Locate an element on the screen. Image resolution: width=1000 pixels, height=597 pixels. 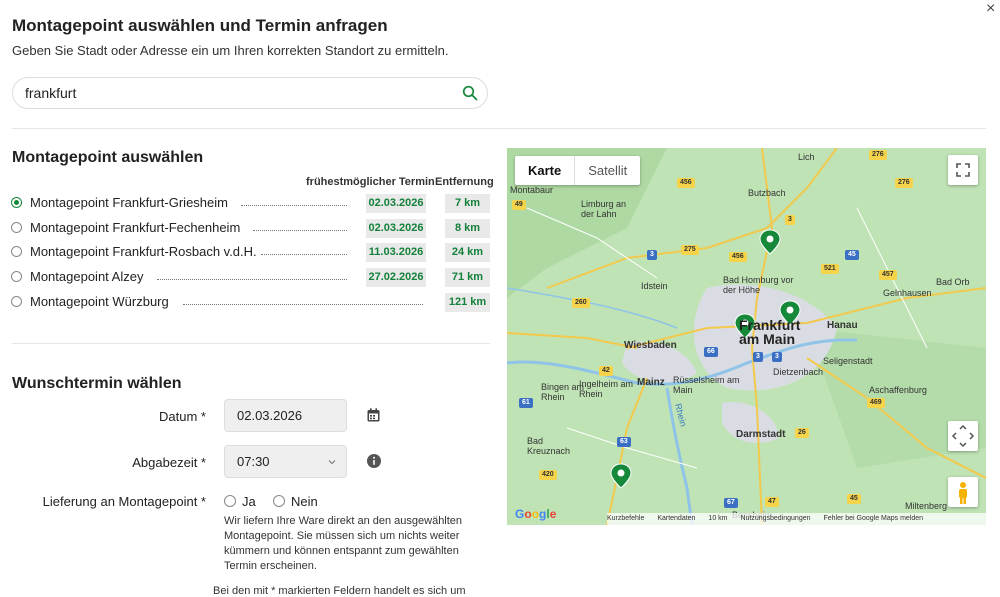
map-label: Rüsselsheim am Main is located at coordinates (706, 385).